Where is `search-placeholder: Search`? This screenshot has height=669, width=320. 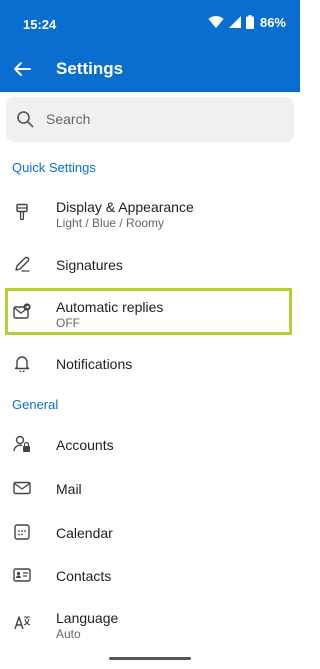
search-placeholder: Search is located at coordinates (68, 119).